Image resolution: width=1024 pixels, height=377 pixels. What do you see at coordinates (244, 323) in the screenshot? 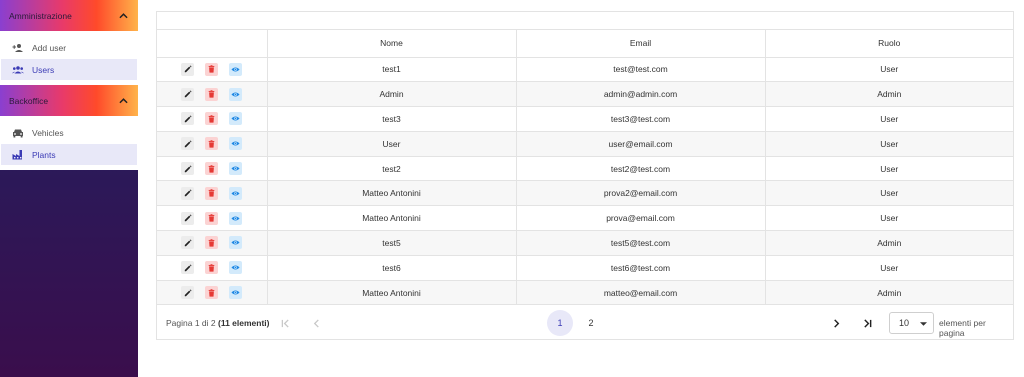
I see `pagination-count-text: (11 elementi)` at bounding box center [244, 323].